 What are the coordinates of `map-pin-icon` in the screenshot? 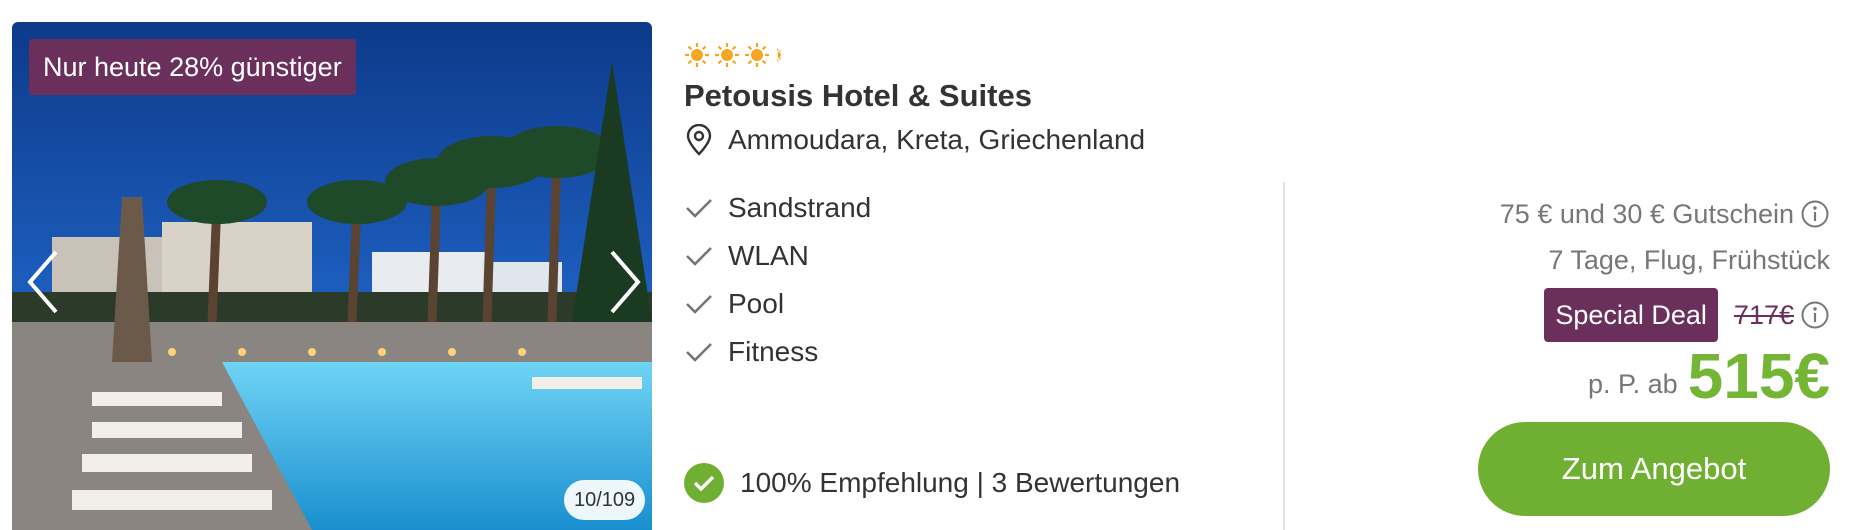 It's located at (699, 140).